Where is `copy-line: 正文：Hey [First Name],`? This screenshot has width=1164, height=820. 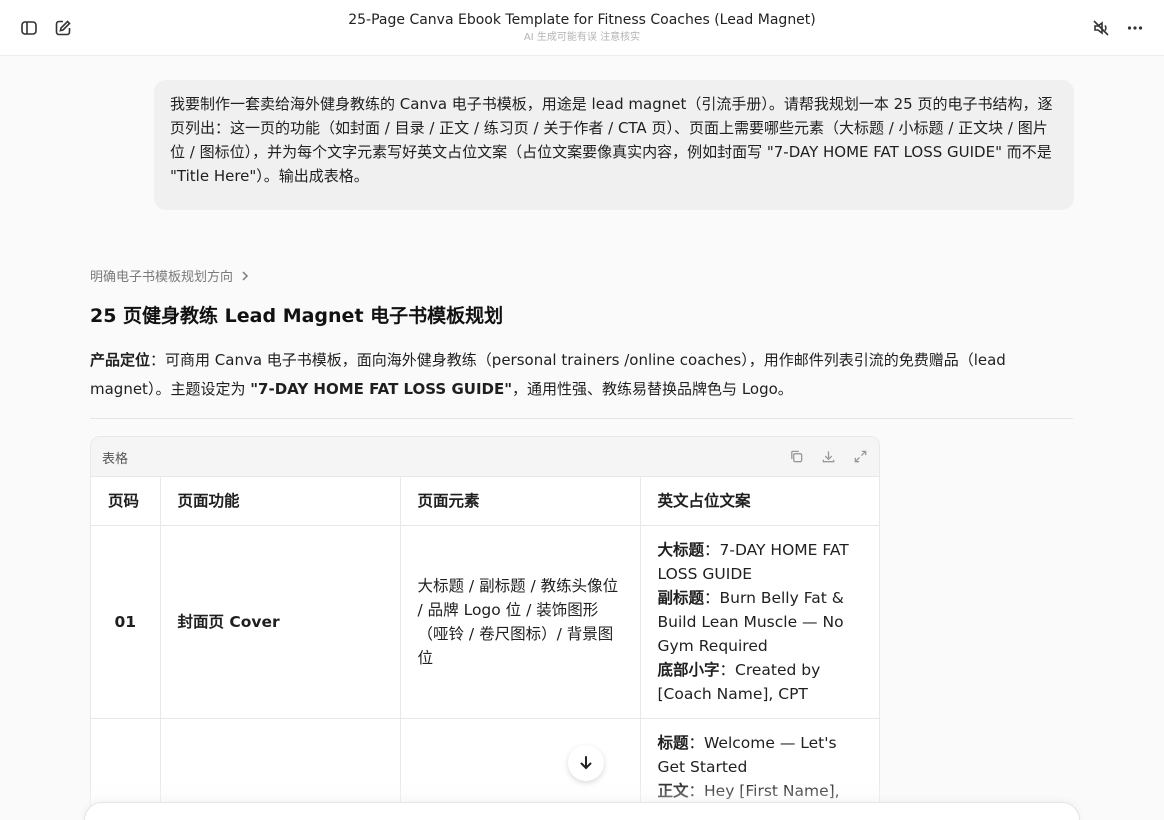
copy-line: 正文：Hey [First Name], is located at coordinates (761, 791).